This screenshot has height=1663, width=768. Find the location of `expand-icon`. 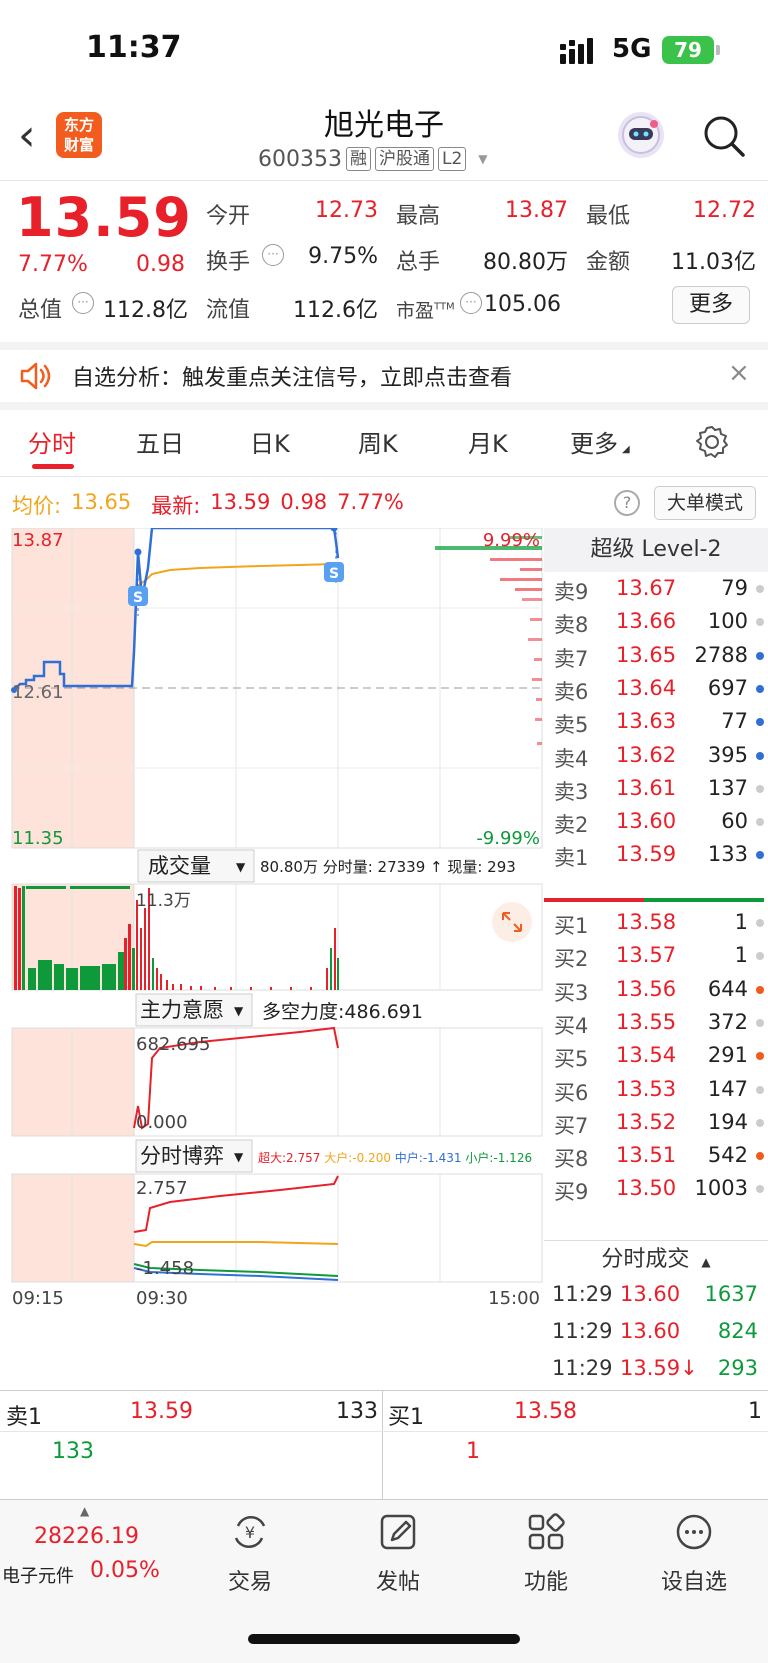

expand-icon is located at coordinates (512, 922).